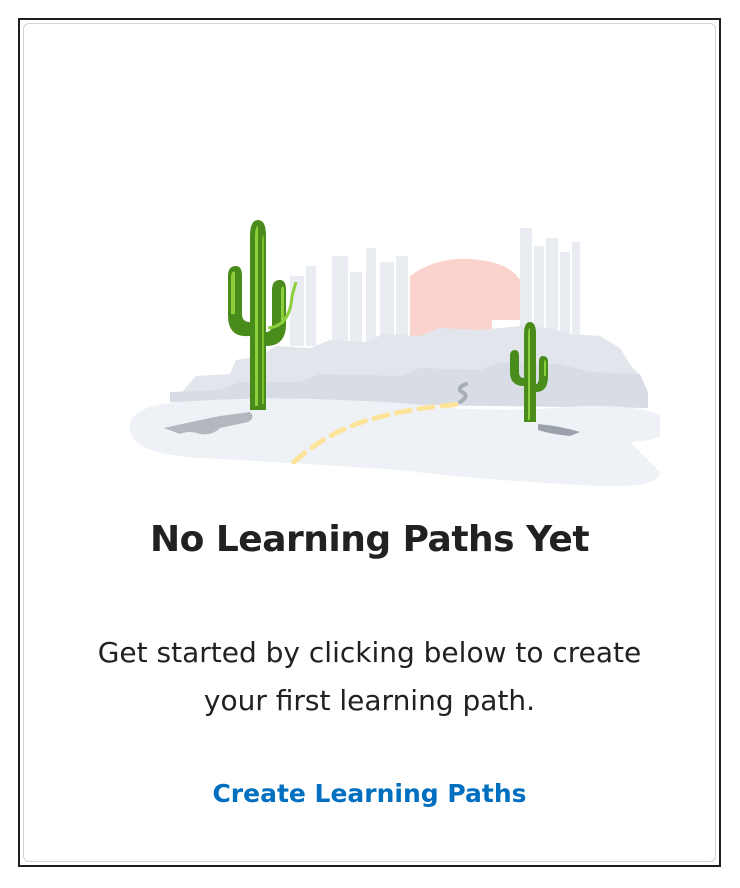  Describe the element at coordinates (369, 793) in the screenshot. I see `create-learning-paths-link: Create Learning Paths` at that location.